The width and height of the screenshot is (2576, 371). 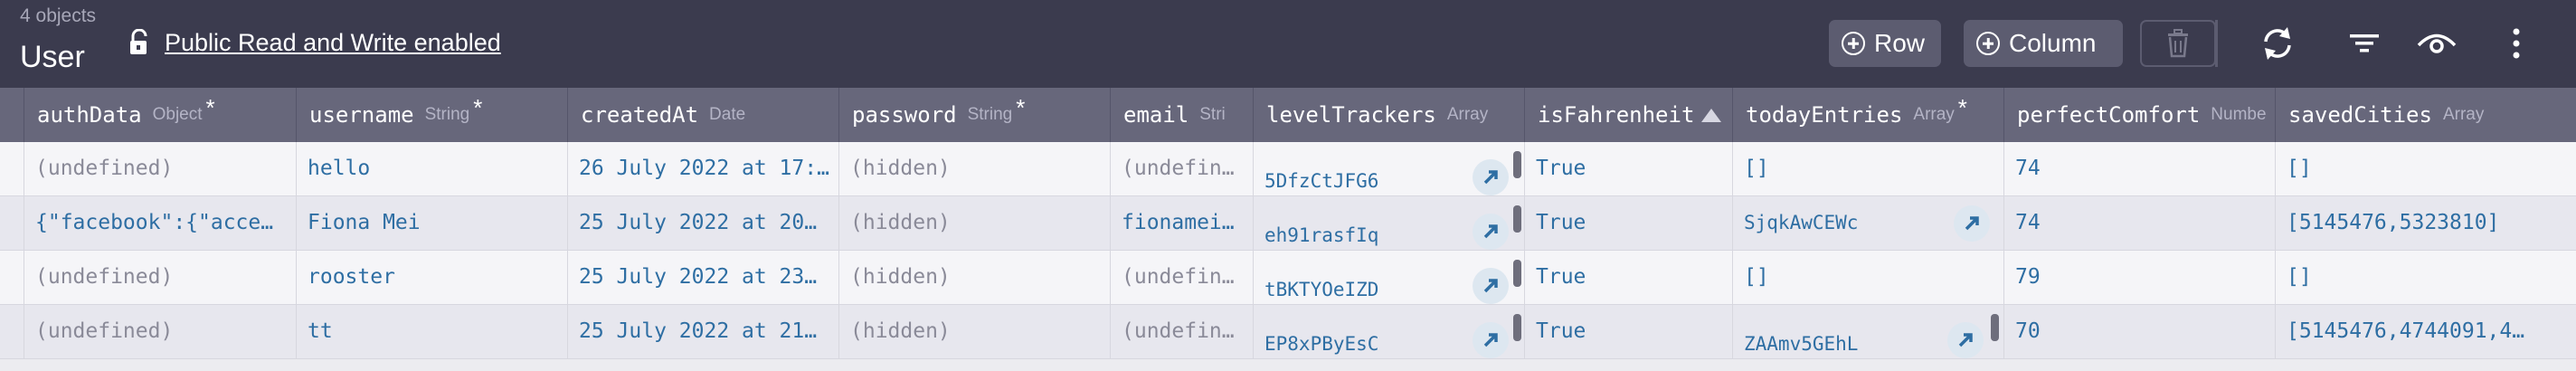 I want to click on column-type: Object, so click(x=178, y=114).